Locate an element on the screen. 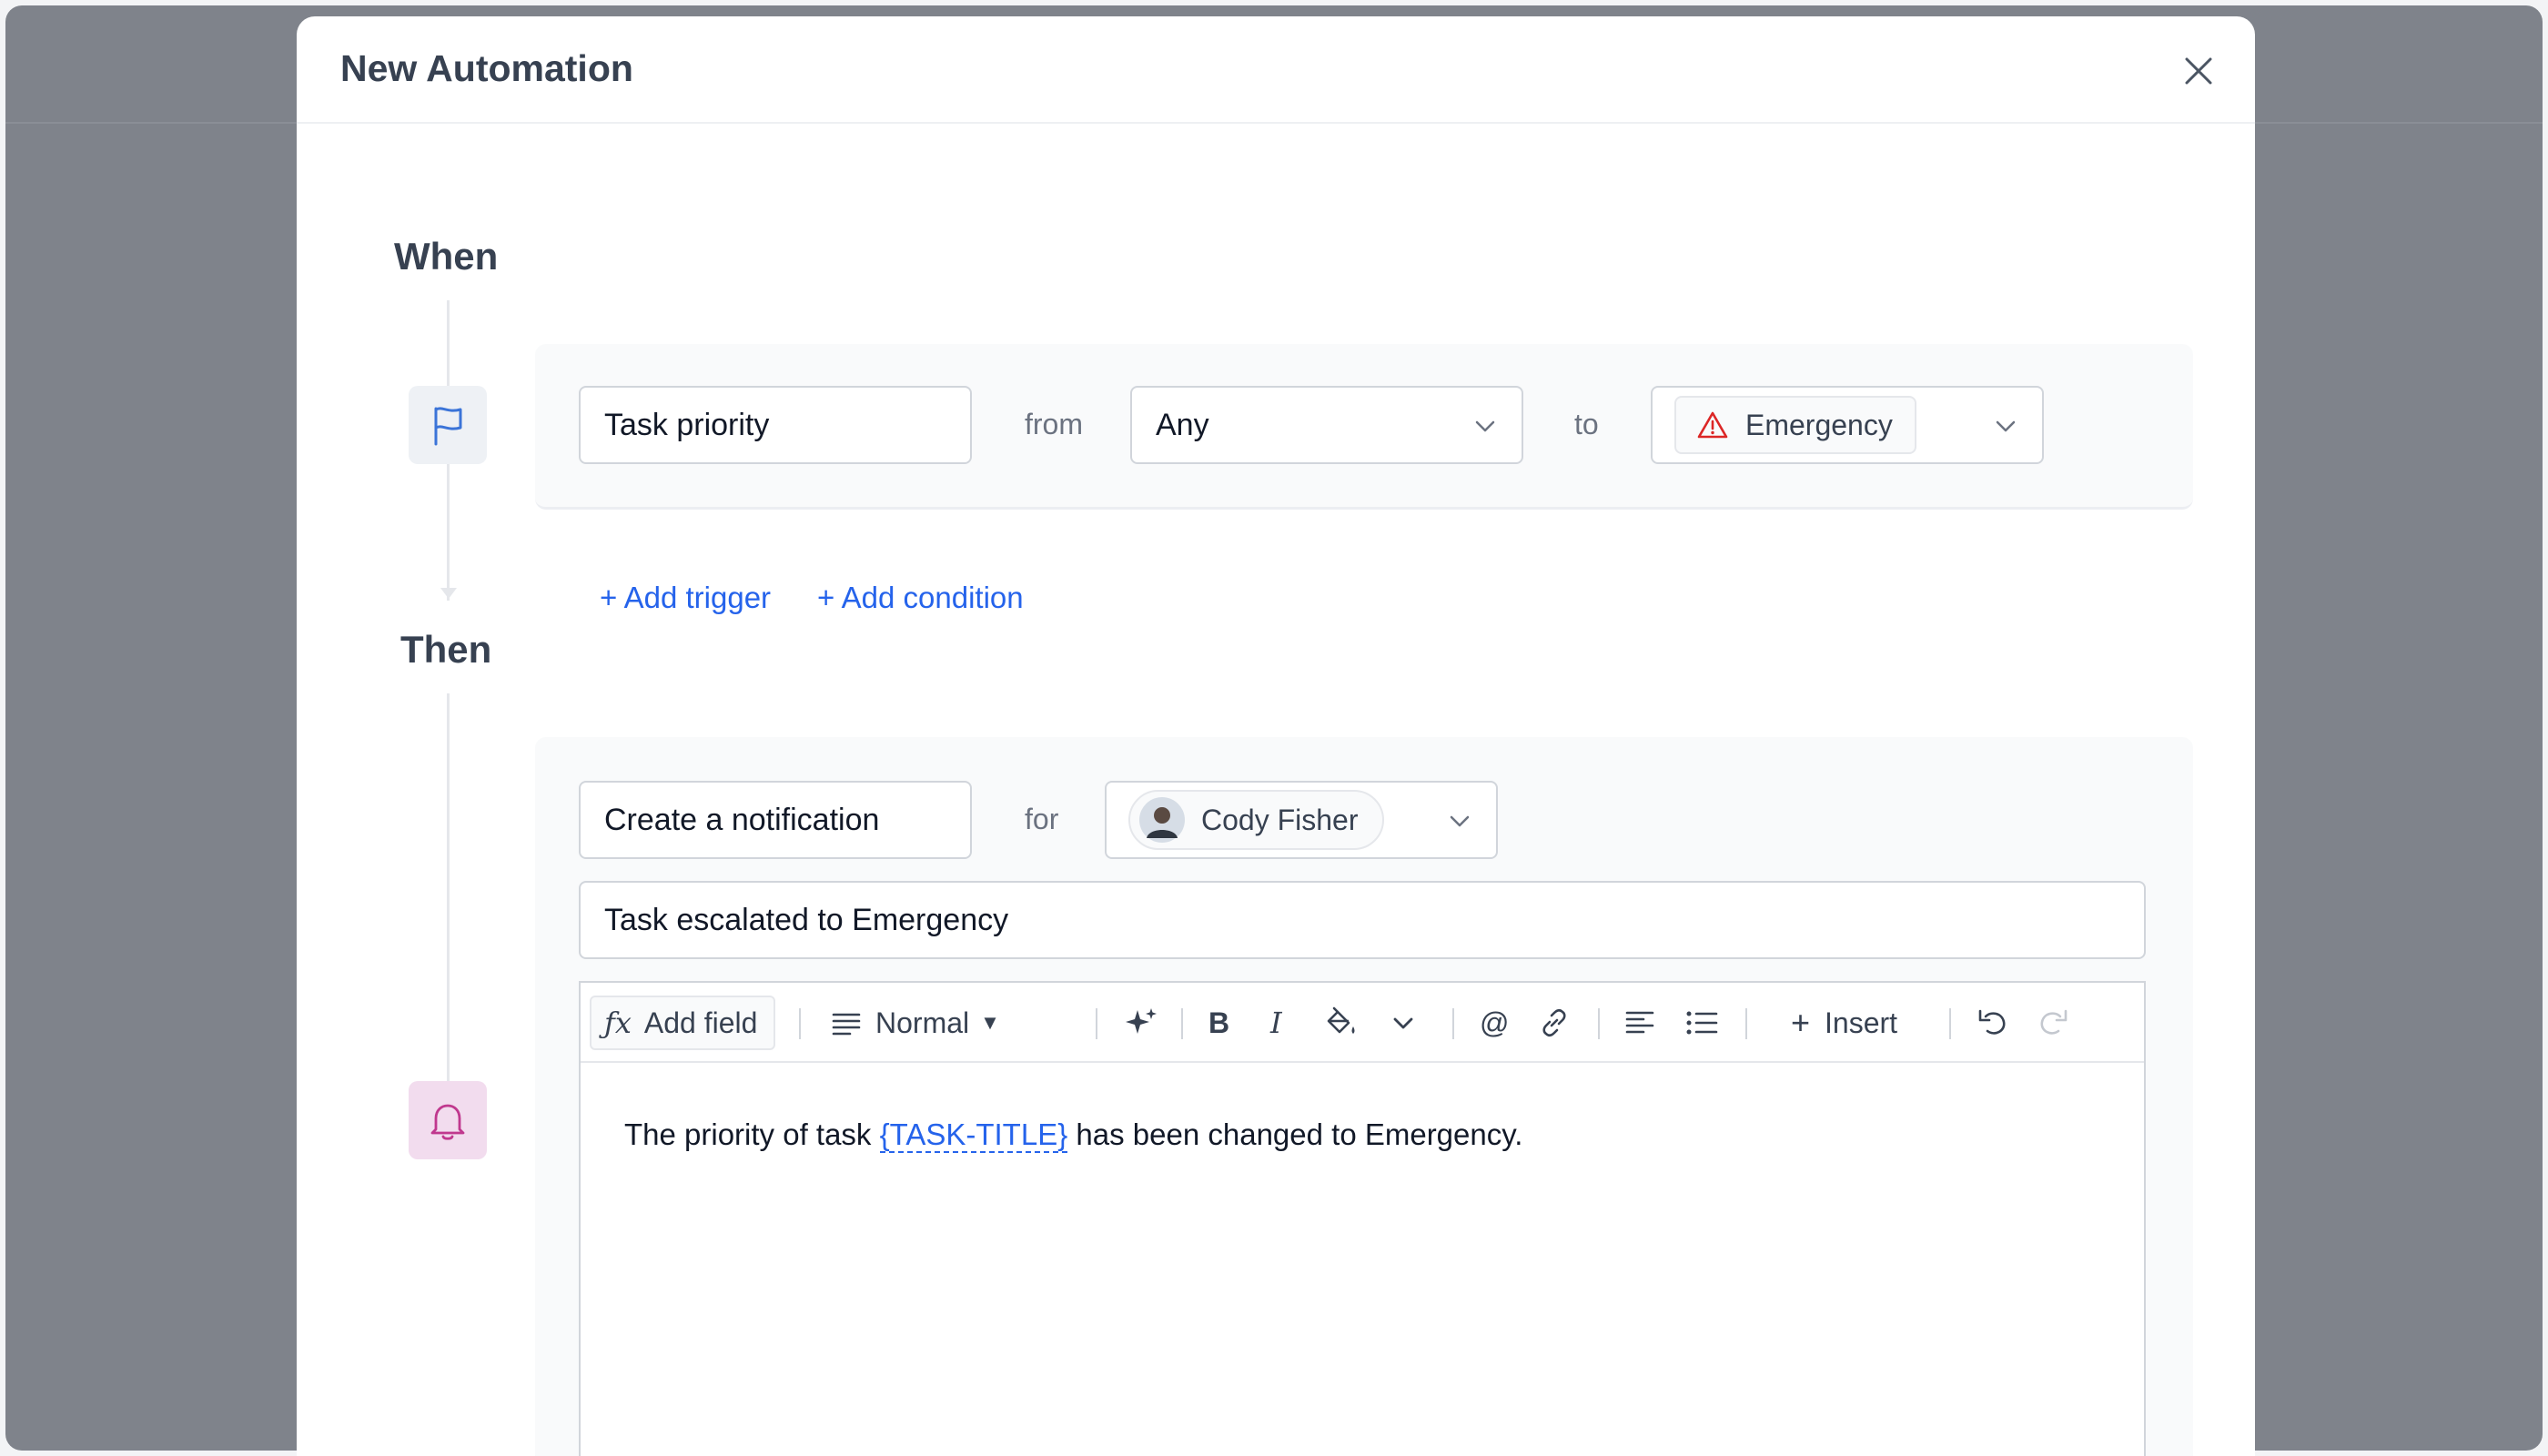 Image resolution: width=2548 pixels, height=1456 pixels. italic-button: I is located at coordinates (1276, 1023).